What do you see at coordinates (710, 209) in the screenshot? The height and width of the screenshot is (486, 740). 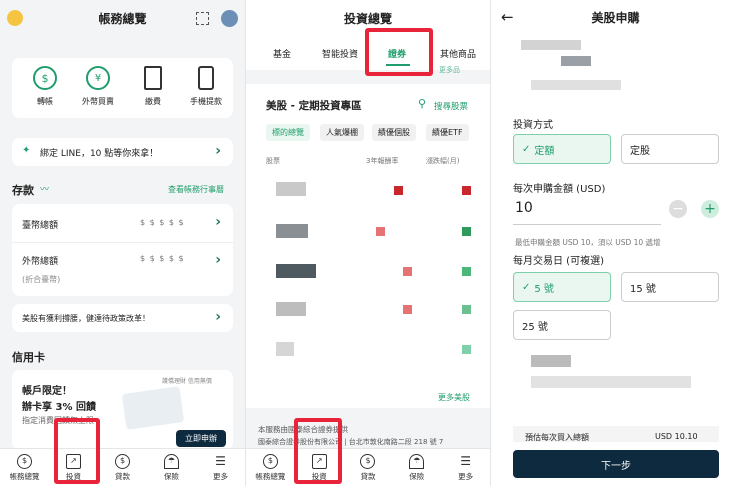 I see `plus-icon: +` at bounding box center [710, 209].